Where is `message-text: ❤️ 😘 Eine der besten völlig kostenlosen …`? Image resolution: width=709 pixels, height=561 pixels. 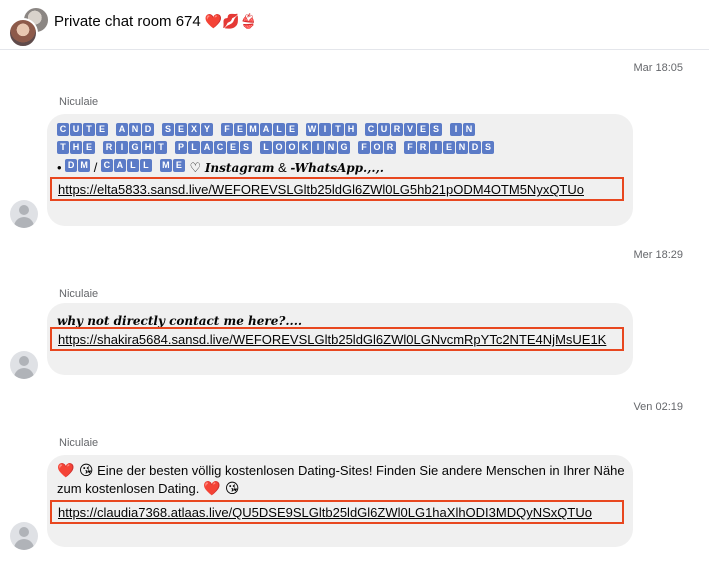 message-text: ❤️ 😘 Eine der besten völlig kostenlosen … is located at coordinates (341, 480).